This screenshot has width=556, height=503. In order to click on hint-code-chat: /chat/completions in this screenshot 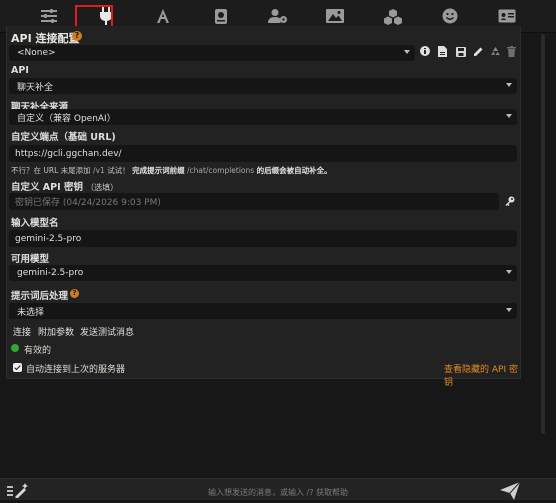, I will do `click(220, 170)`.